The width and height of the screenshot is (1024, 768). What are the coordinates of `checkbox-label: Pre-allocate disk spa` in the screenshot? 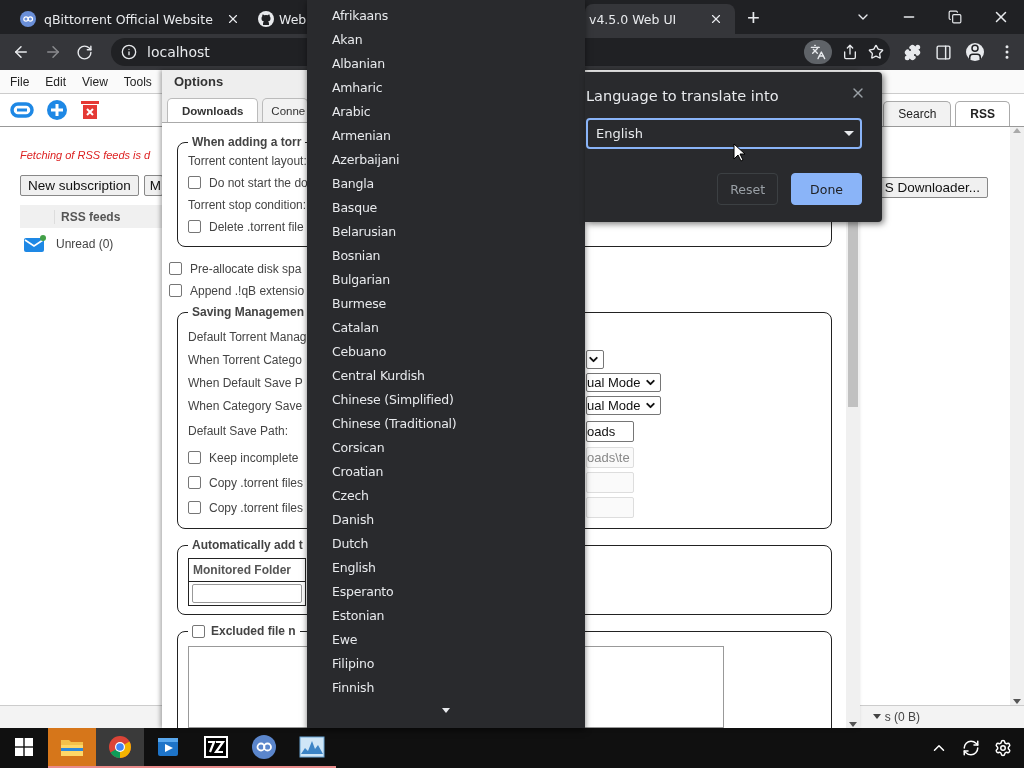 It's located at (246, 268).